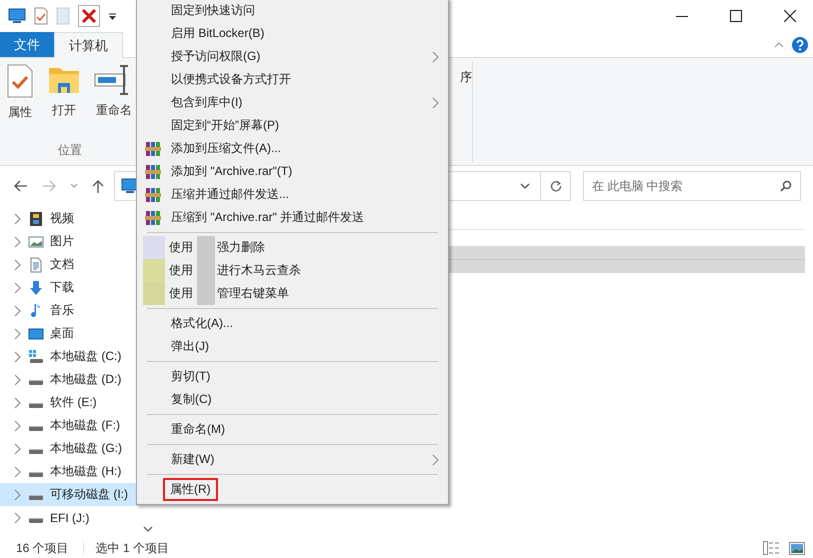 Image resolution: width=813 pixels, height=558 pixels. Describe the element at coordinates (292, 459) in the screenshot. I see `menu-item: 新建(W)` at that location.